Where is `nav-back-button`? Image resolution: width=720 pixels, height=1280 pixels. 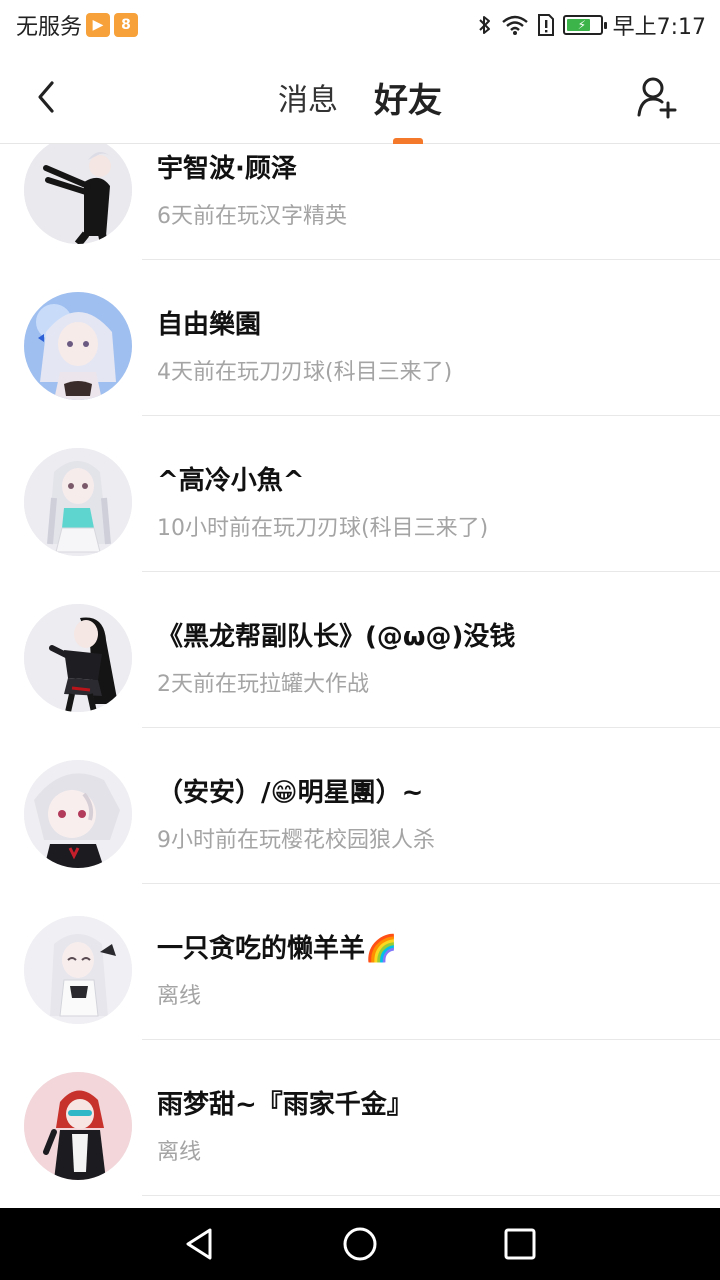
nav-back-button is located at coordinates (200, 1244).